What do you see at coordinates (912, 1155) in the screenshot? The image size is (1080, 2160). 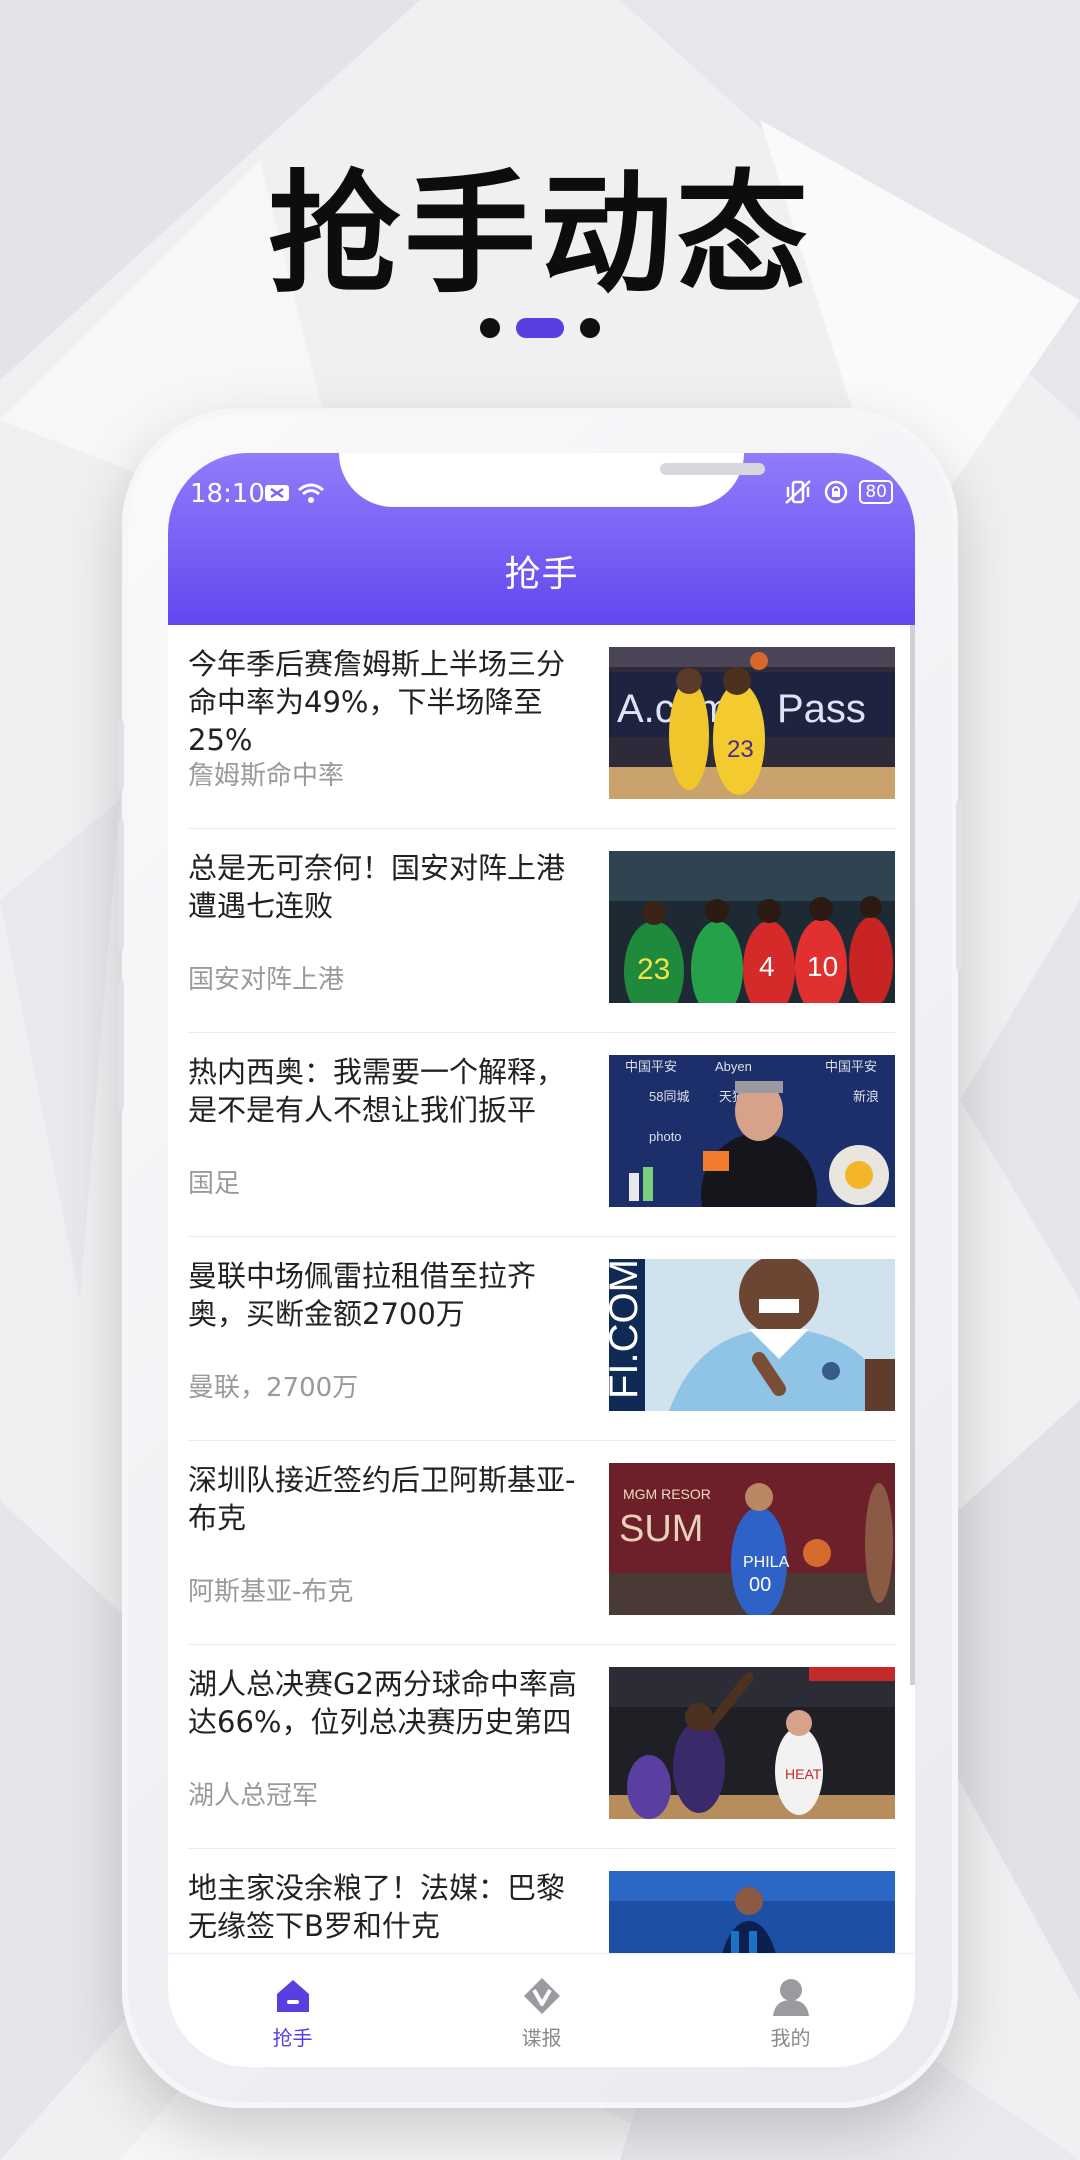 I see `scrollbar` at bounding box center [912, 1155].